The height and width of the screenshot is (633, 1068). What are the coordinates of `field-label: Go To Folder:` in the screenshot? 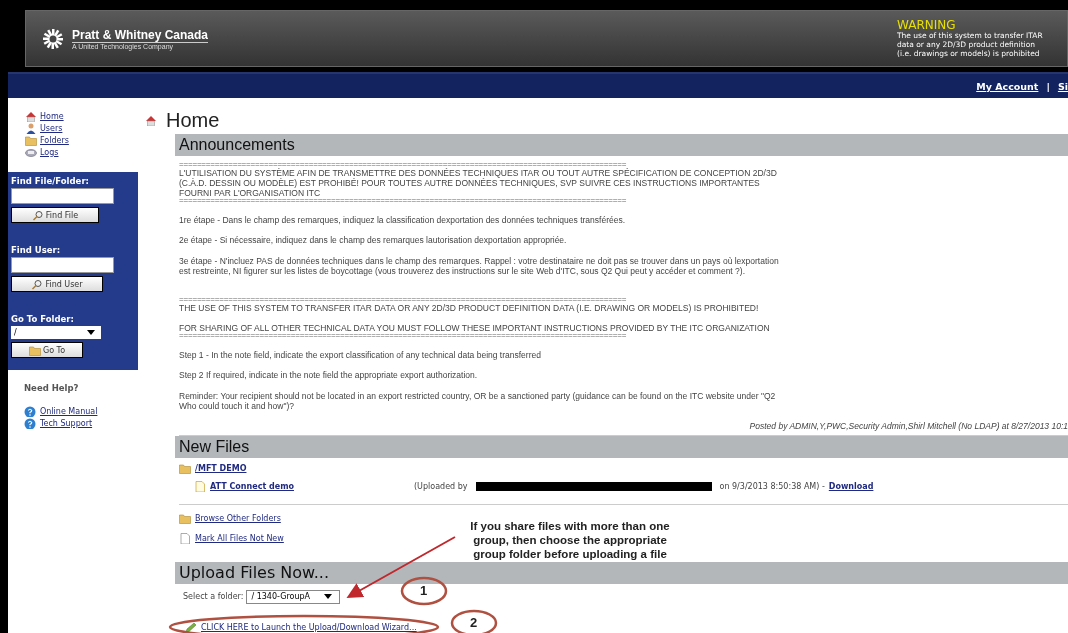 It's located at (43, 319).